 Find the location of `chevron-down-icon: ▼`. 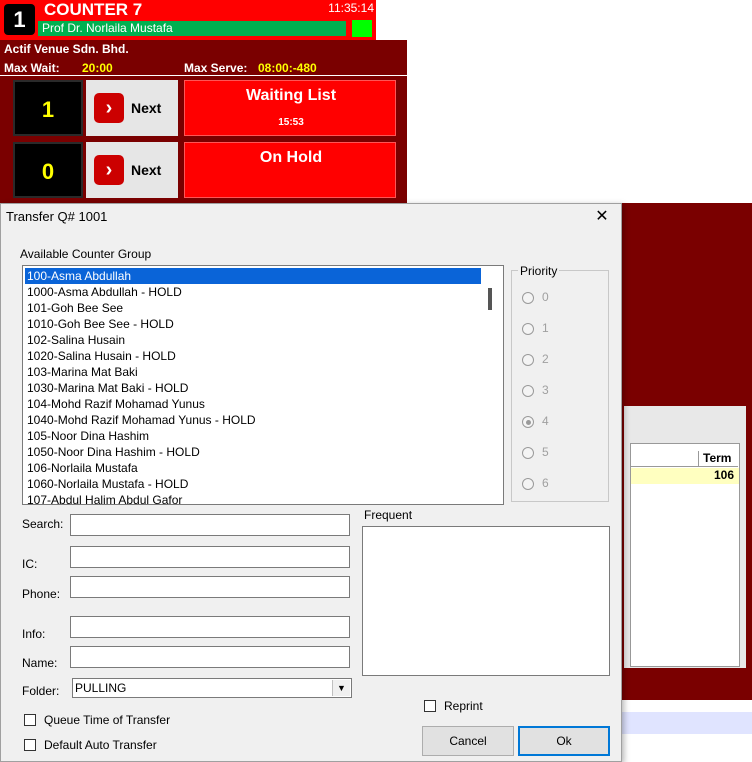

chevron-down-icon: ▼ is located at coordinates (341, 688).